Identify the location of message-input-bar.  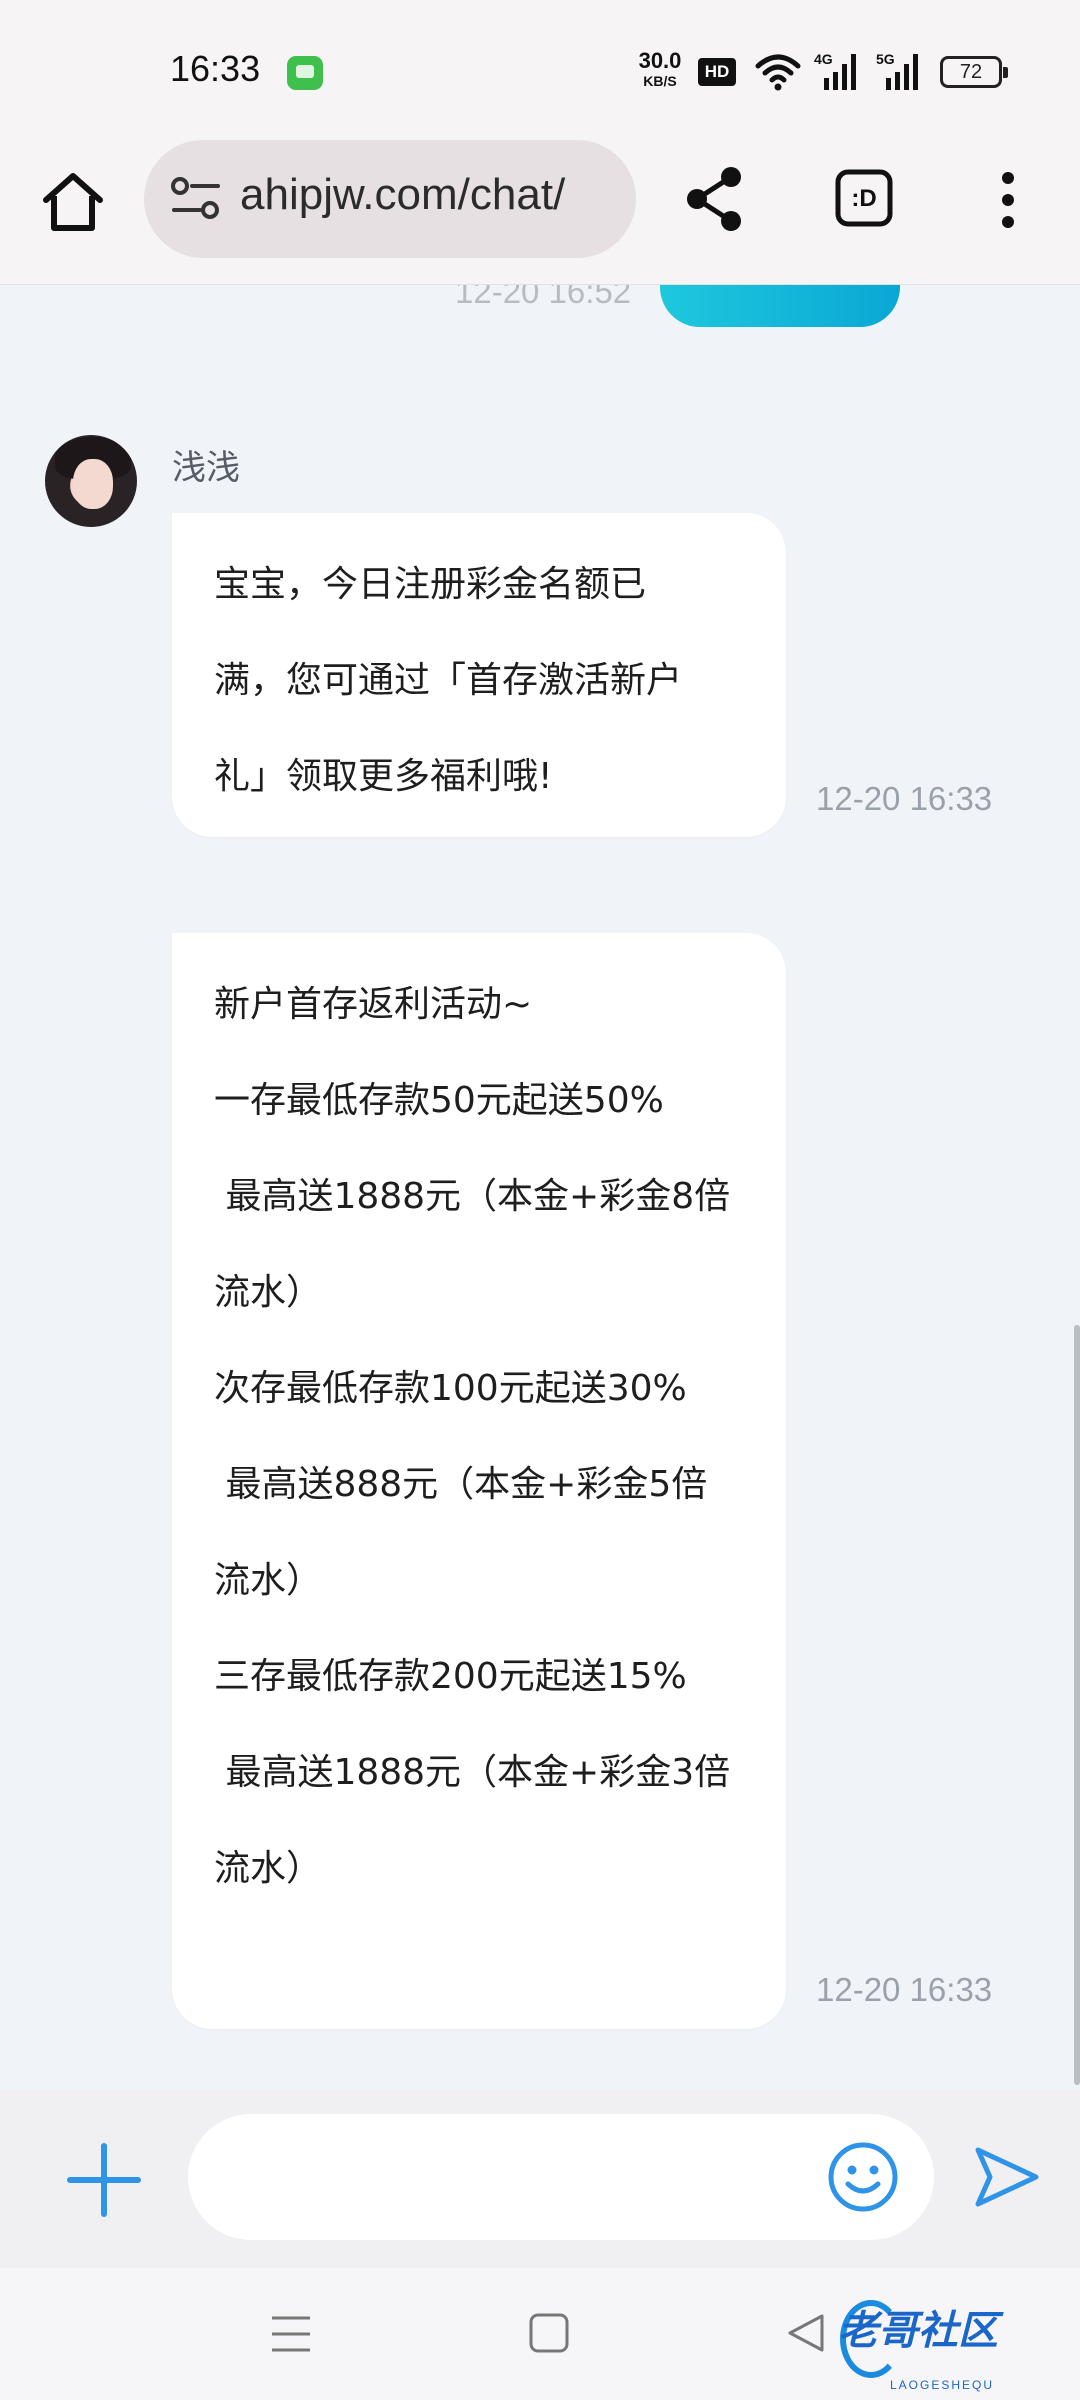
(540, 2179).